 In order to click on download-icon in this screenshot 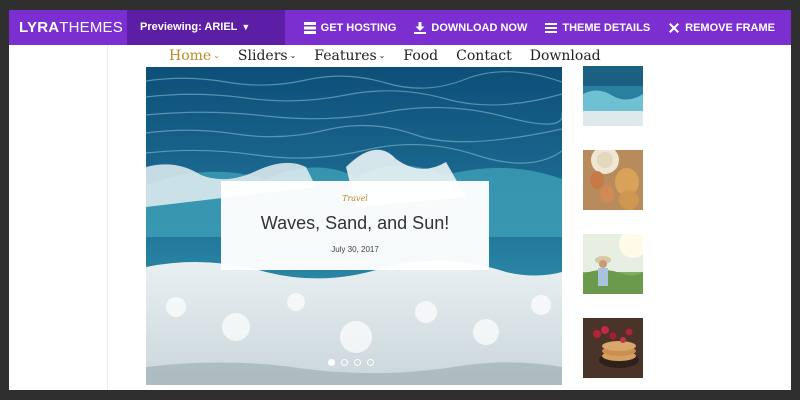, I will do `click(420, 27)`.